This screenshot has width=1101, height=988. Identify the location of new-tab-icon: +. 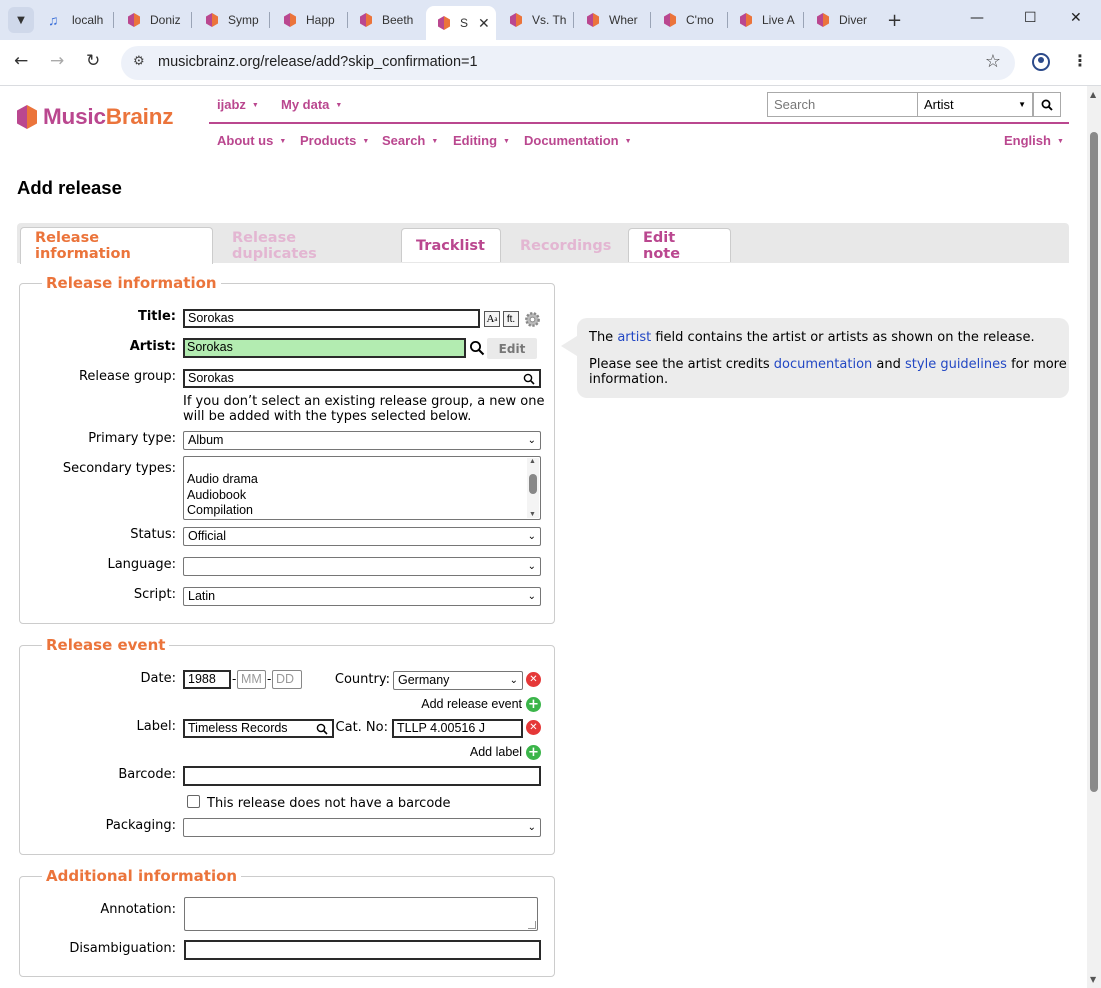
(894, 20).